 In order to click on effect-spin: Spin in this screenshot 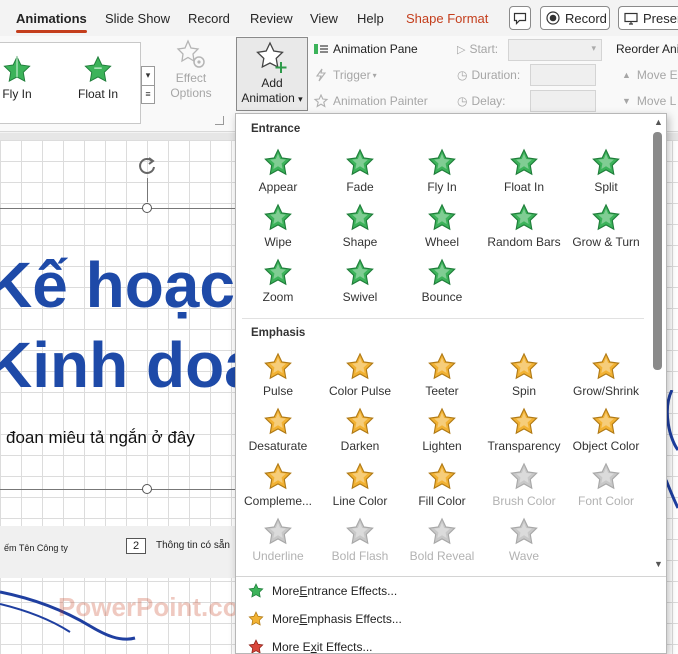, I will do `click(524, 375)`.